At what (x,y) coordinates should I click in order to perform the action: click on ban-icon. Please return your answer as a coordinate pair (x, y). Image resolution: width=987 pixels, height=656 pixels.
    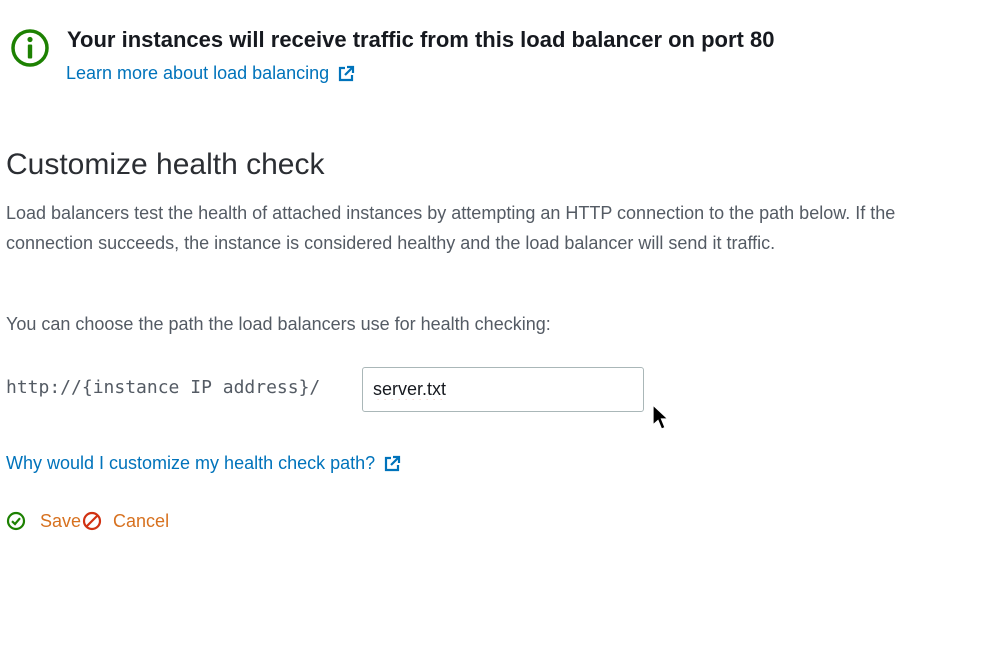
    Looking at the image, I should click on (92, 521).